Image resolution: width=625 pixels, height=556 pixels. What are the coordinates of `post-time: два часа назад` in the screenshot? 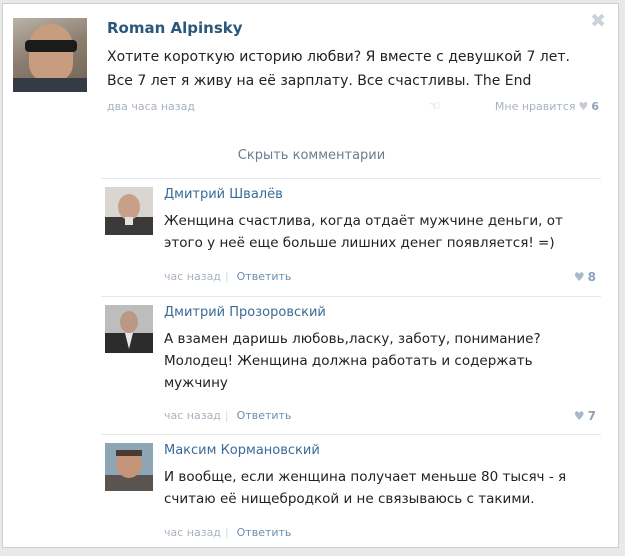 It's located at (151, 106).